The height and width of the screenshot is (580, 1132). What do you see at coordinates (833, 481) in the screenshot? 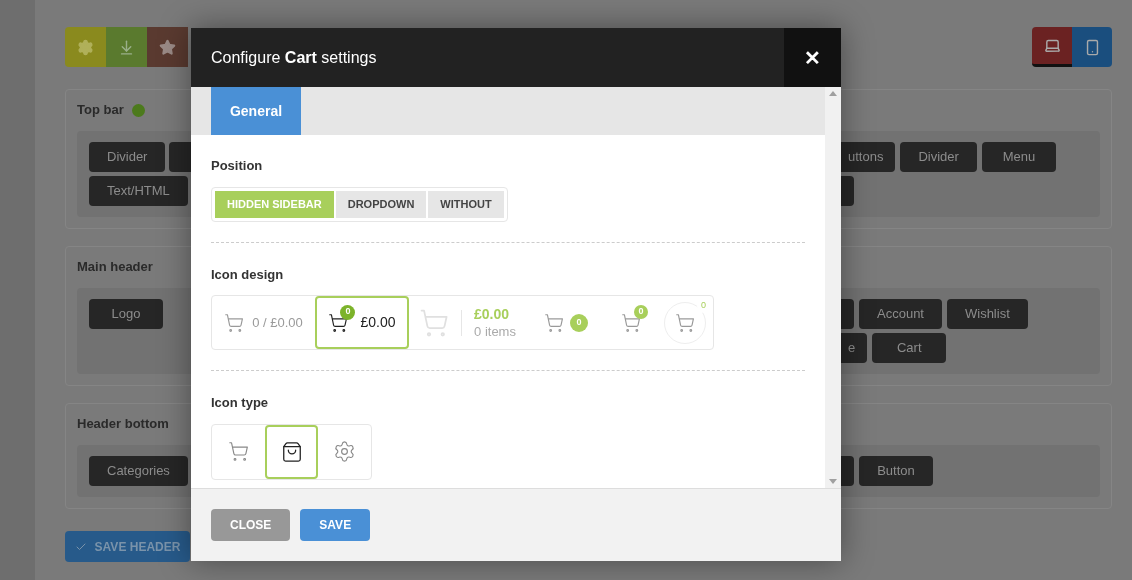
I see `scroll-down-icon` at bounding box center [833, 481].